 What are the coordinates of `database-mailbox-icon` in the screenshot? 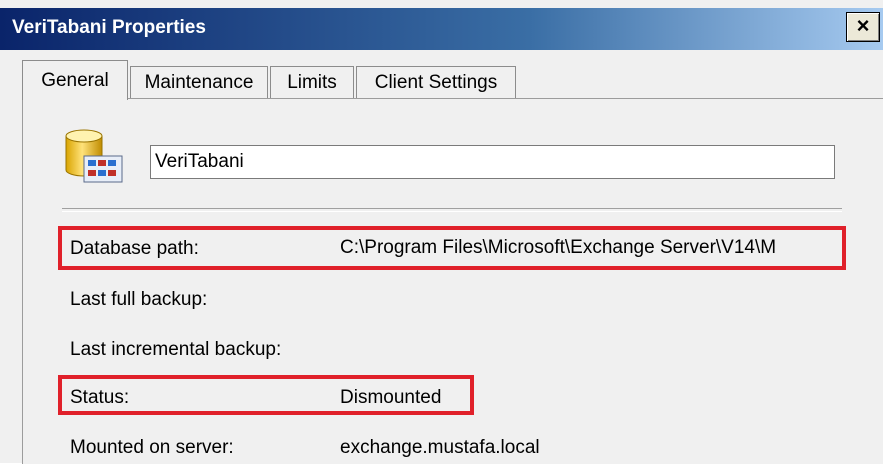 It's located at (94, 156).